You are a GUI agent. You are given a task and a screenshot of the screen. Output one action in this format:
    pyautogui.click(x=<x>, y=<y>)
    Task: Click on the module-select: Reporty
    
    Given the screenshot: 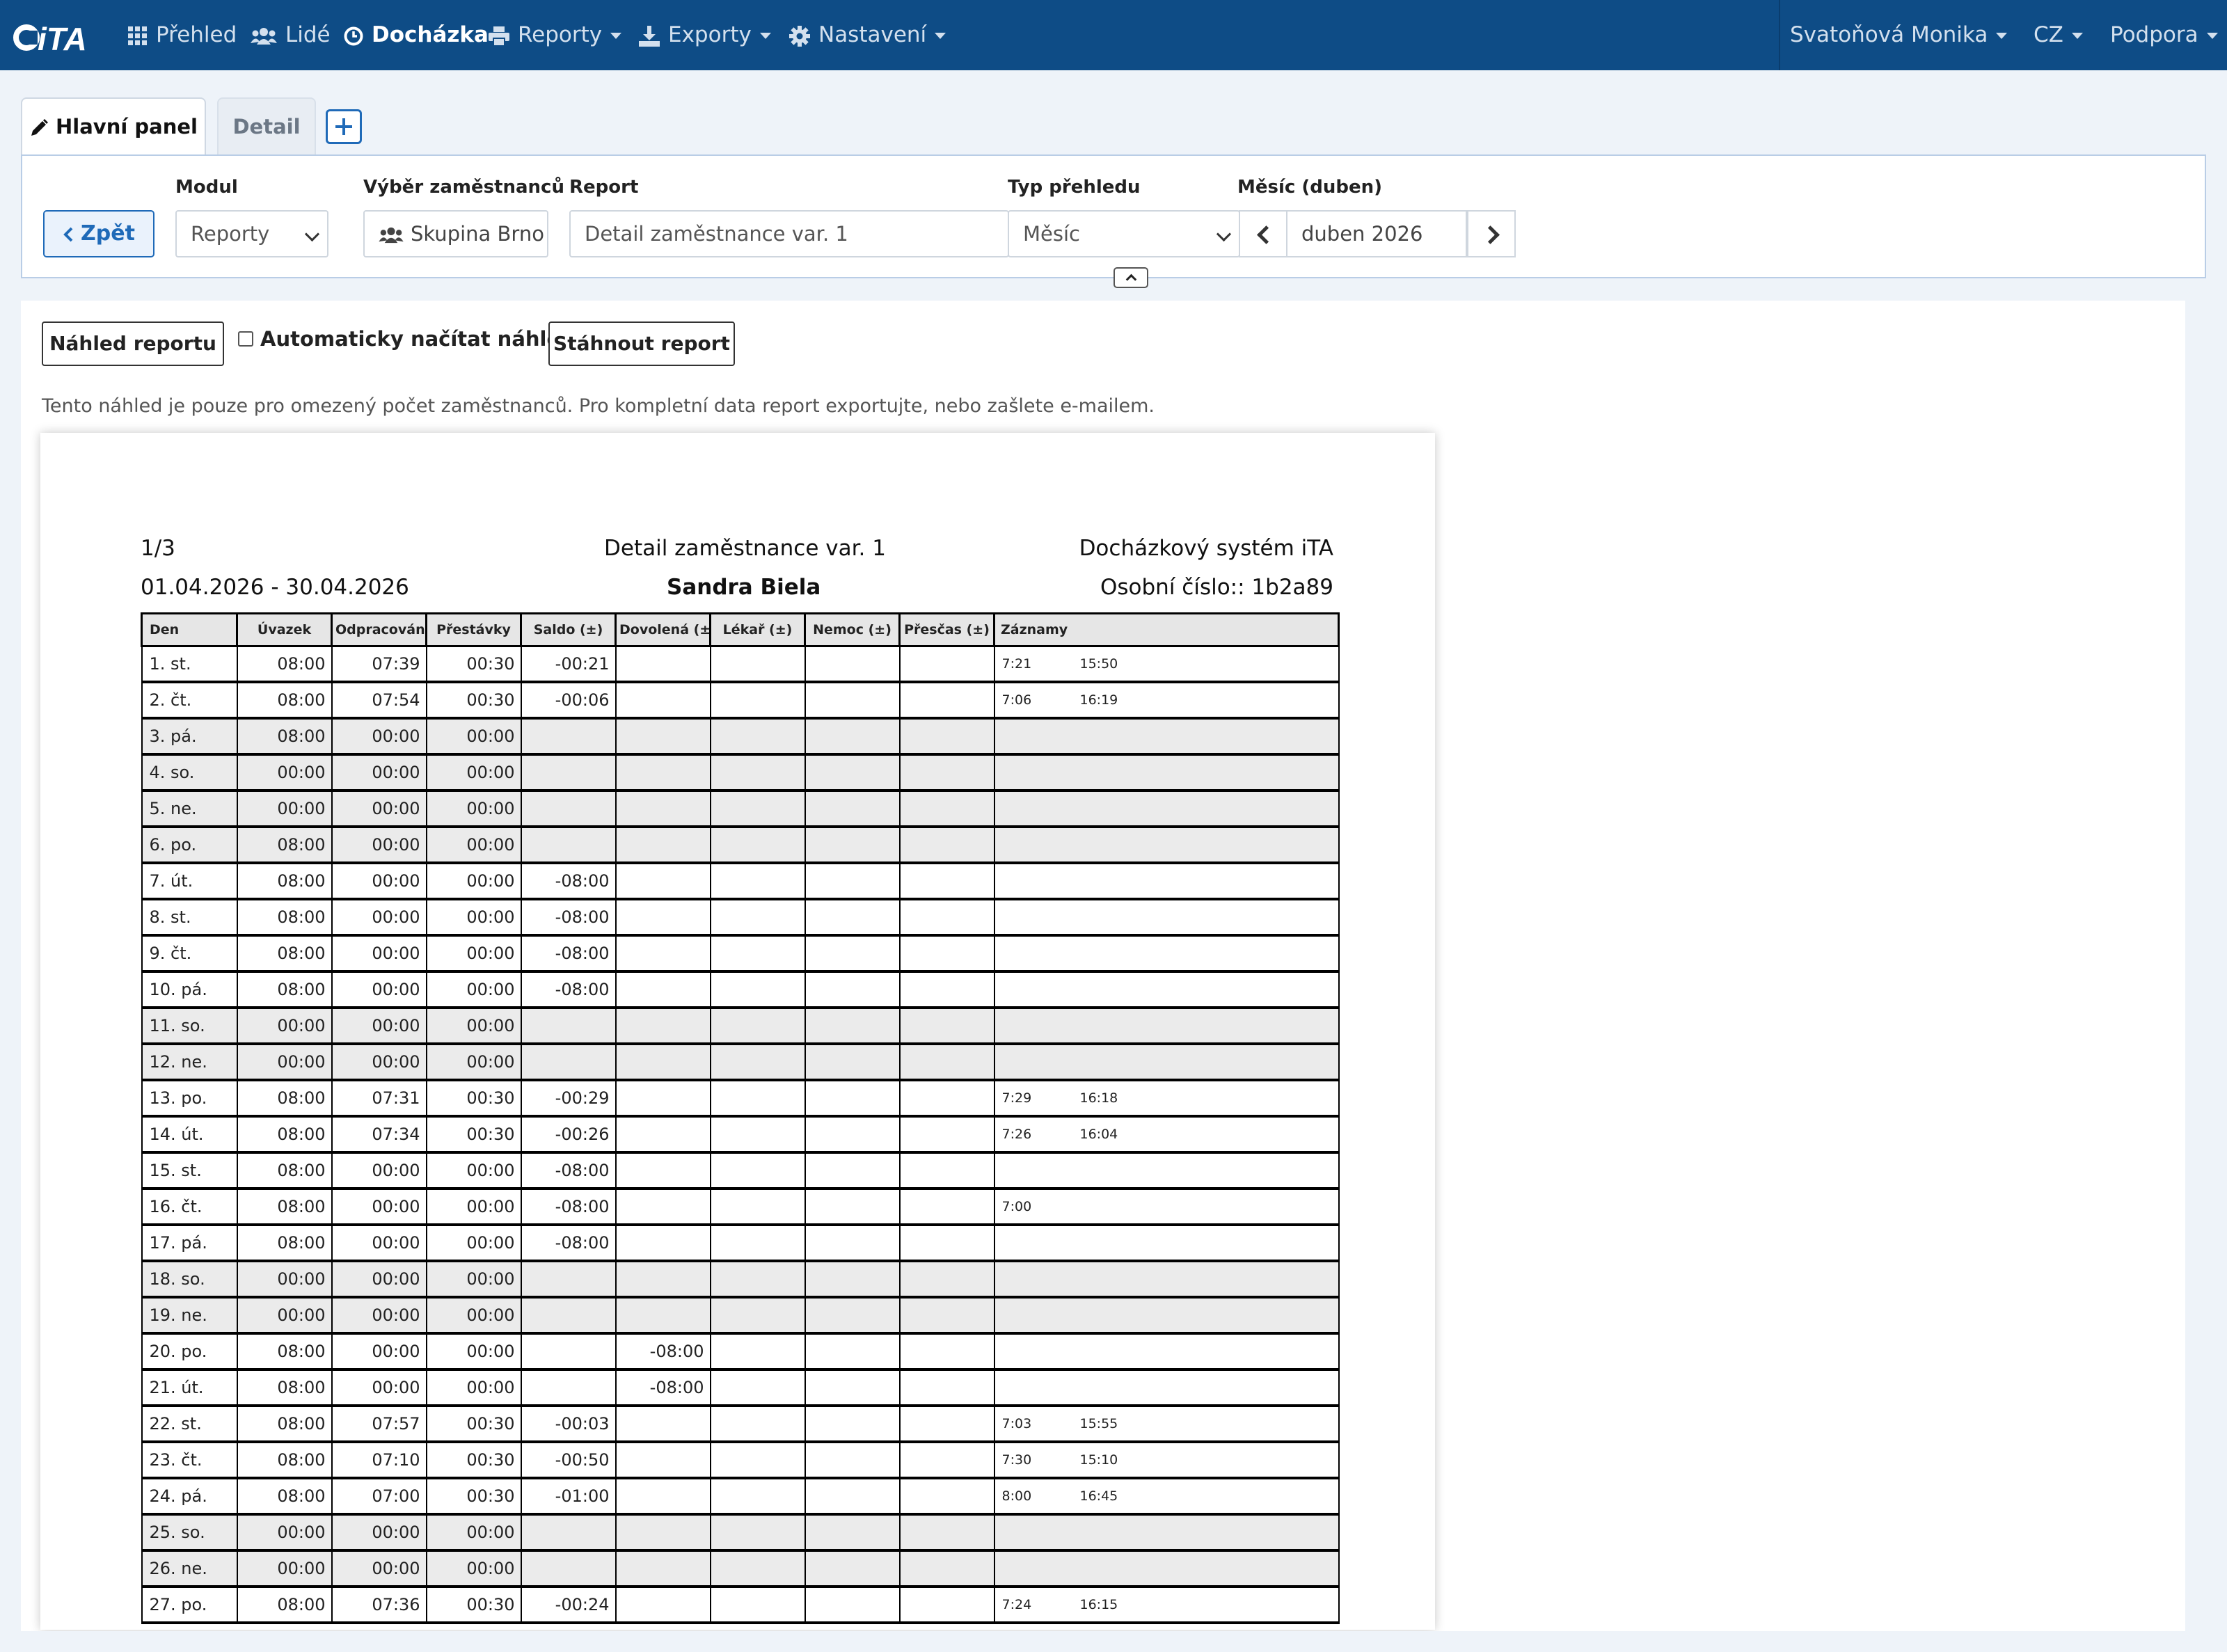 What is the action you would take?
    pyautogui.click(x=252, y=234)
    